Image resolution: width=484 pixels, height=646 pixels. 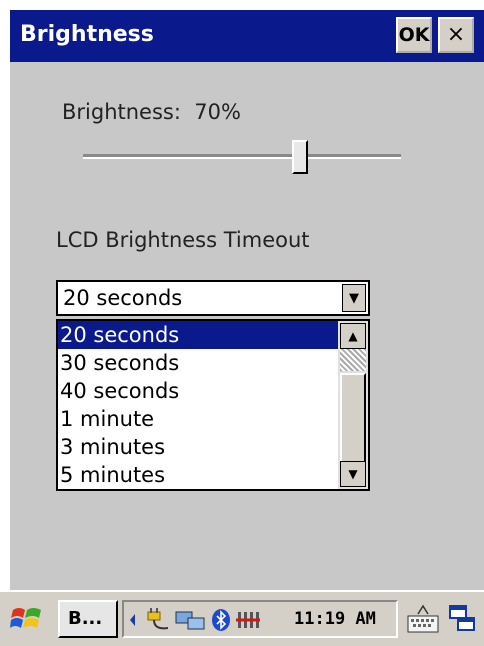 What do you see at coordinates (133, 620) in the screenshot?
I see `tray-arrow-icon` at bounding box center [133, 620].